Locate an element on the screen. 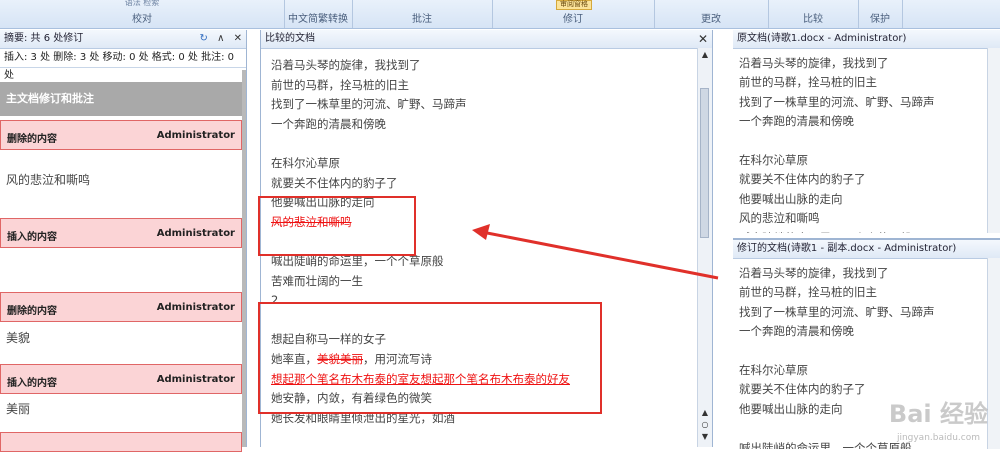  ribbon-group-comments: 批注 is located at coordinates (422, 14).